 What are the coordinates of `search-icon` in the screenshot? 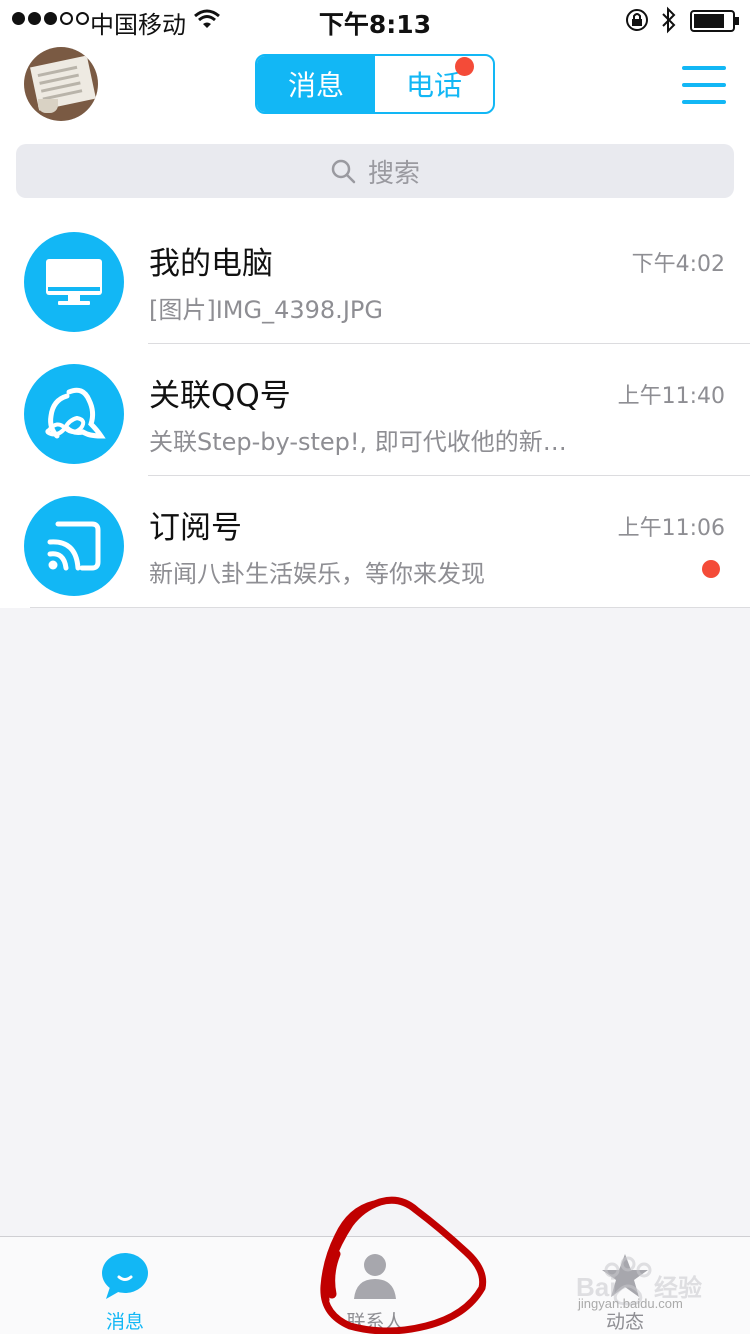 It's located at (343, 171).